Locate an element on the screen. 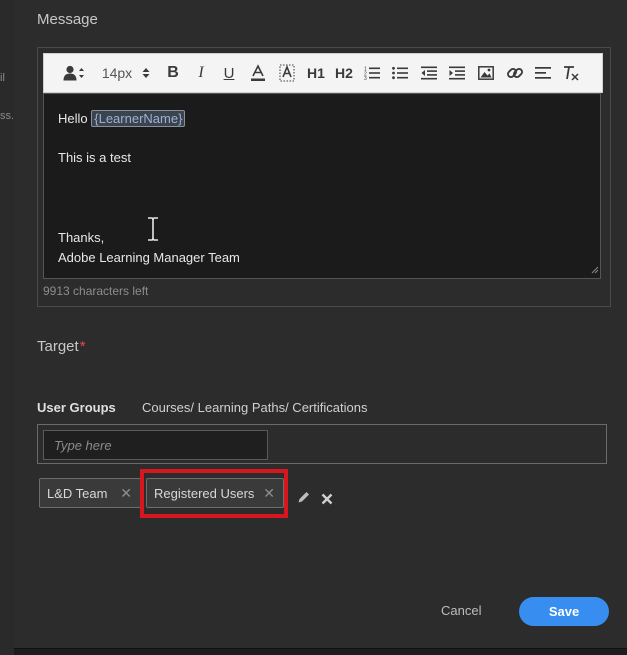  ordered-list-button: 1 2 3 is located at coordinates (372, 73).